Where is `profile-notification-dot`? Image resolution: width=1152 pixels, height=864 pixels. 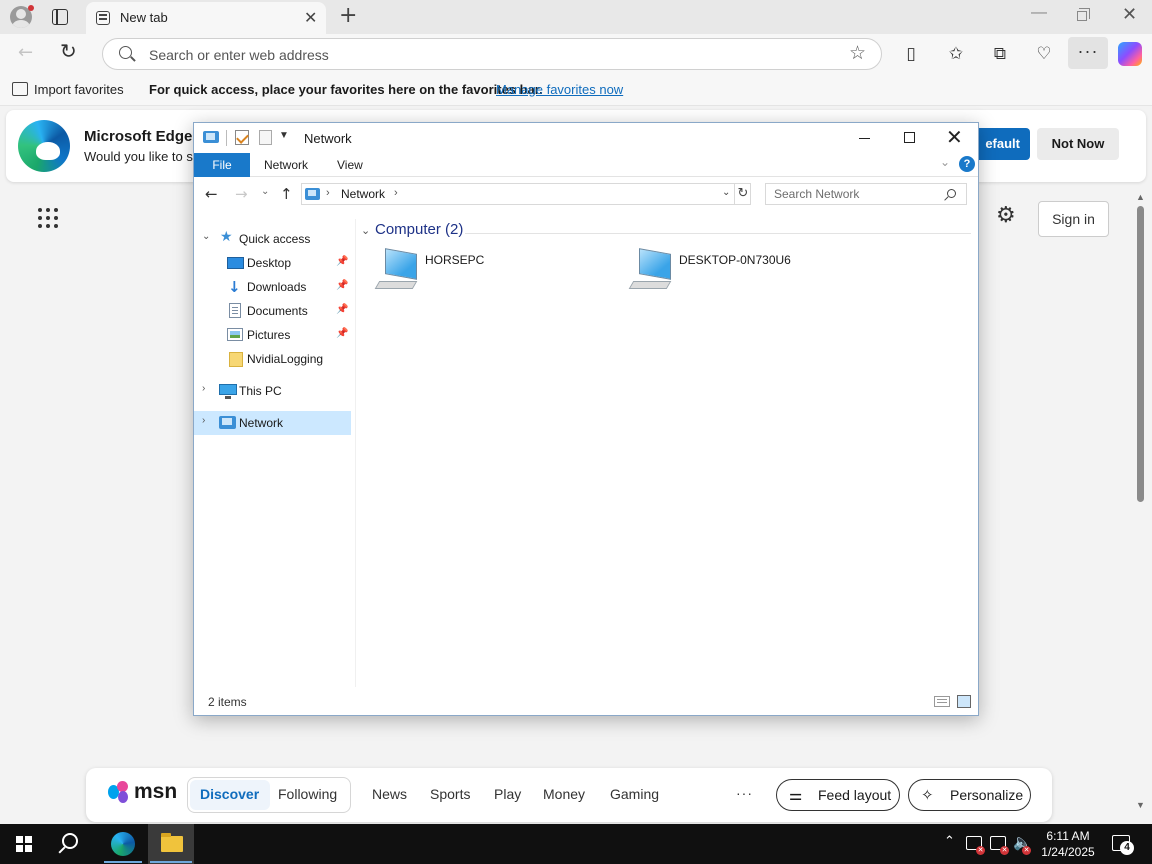
profile-notification-dot is located at coordinates (31, 8).